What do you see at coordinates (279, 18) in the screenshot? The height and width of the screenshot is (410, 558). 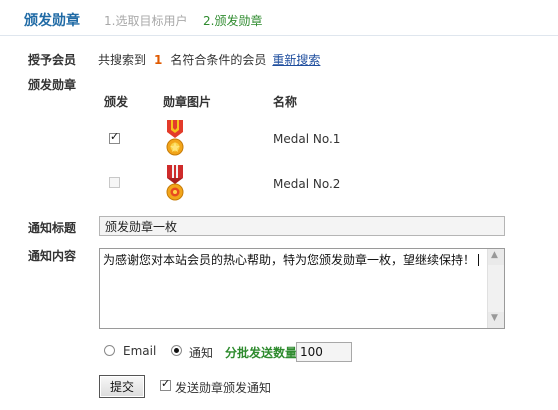 I see `page-header: 颁发勋章 1.选取目标用户 2.颁发勋章` at bounding box center [279, 18].